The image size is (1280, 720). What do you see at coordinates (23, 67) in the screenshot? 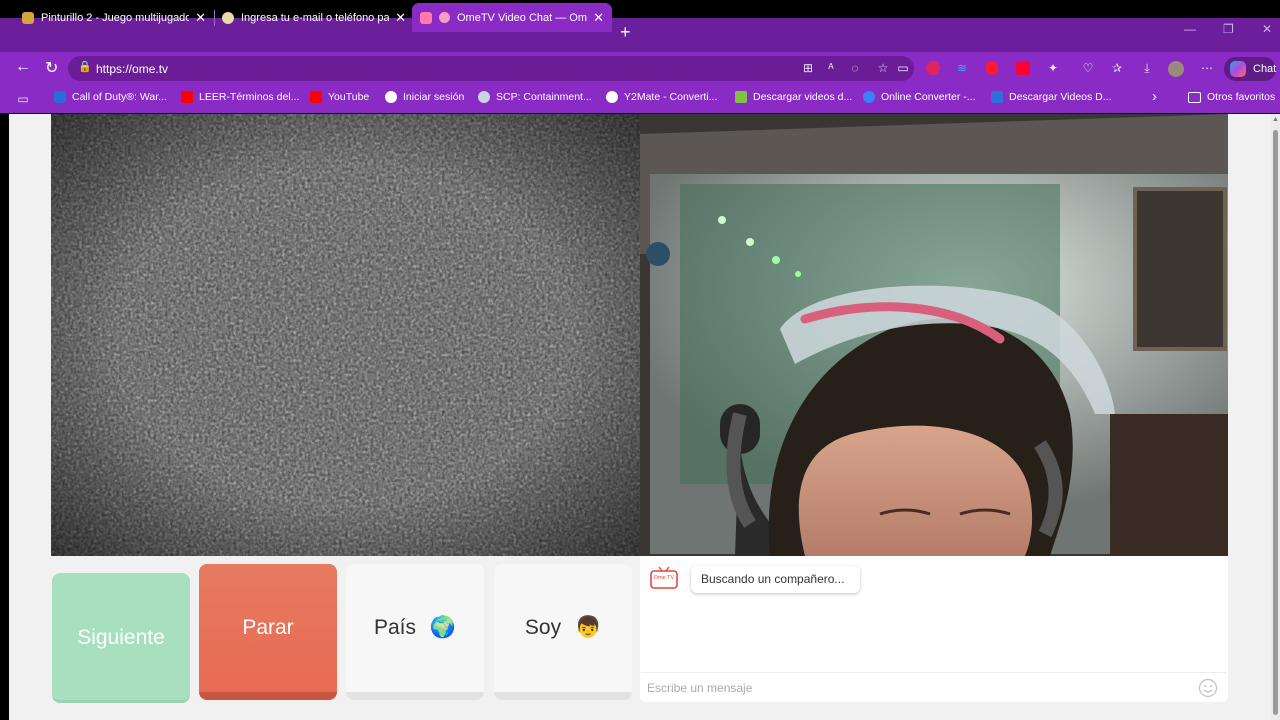
I see `back-button: ←` at bounding box center [23, 67].